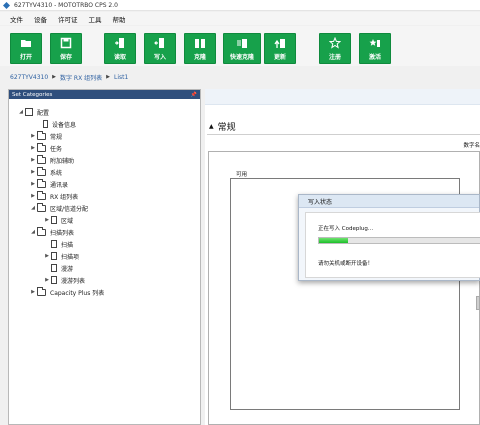 This screenshot has width=480, height=425. What do you see at coordinates (375, 48) in the screenshot?
I see `activate-button: 激活` at bounding box center [375, 48].